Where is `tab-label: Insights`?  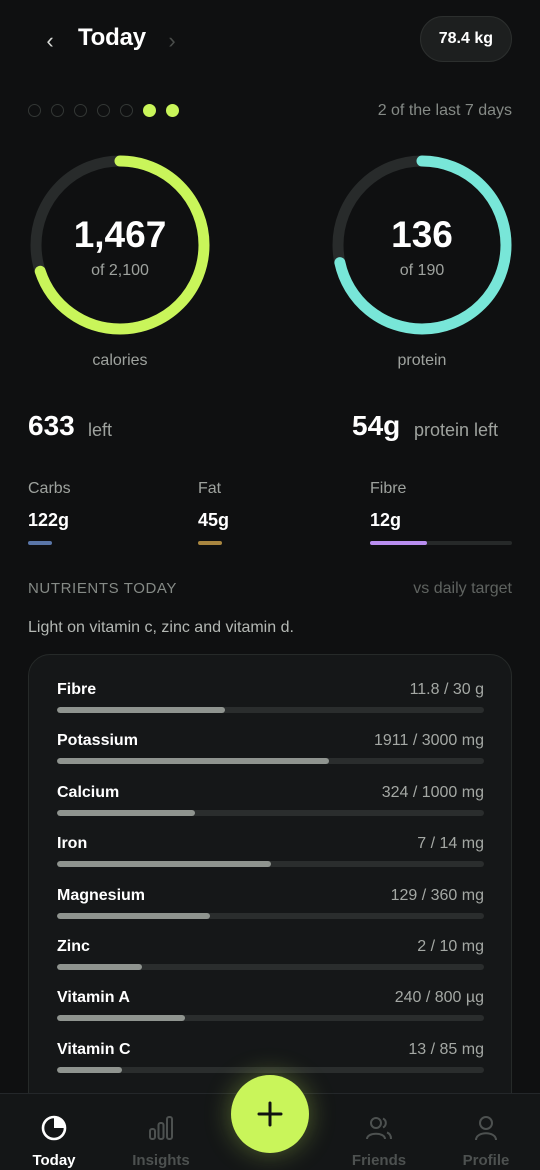
tab-label: Insights is located at coordinates (161, 1160).